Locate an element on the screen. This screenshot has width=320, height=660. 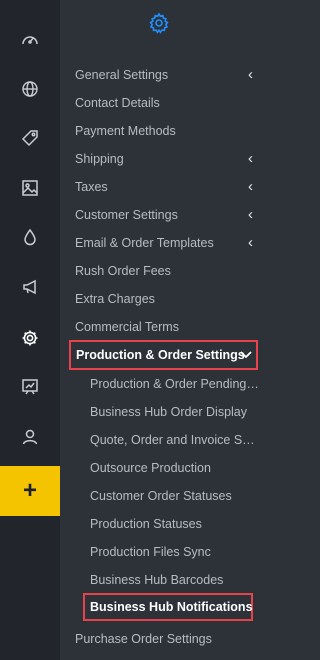
chevron-down-icon is located at coordinates (246, 355).